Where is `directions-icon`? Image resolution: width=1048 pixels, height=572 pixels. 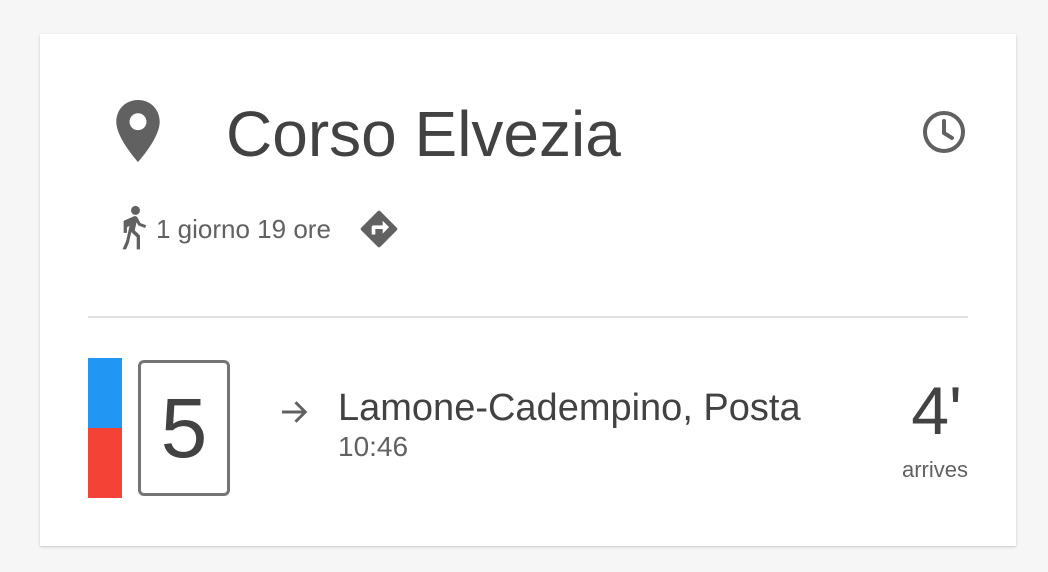 directions-icon is located at coordinates (379, 229).